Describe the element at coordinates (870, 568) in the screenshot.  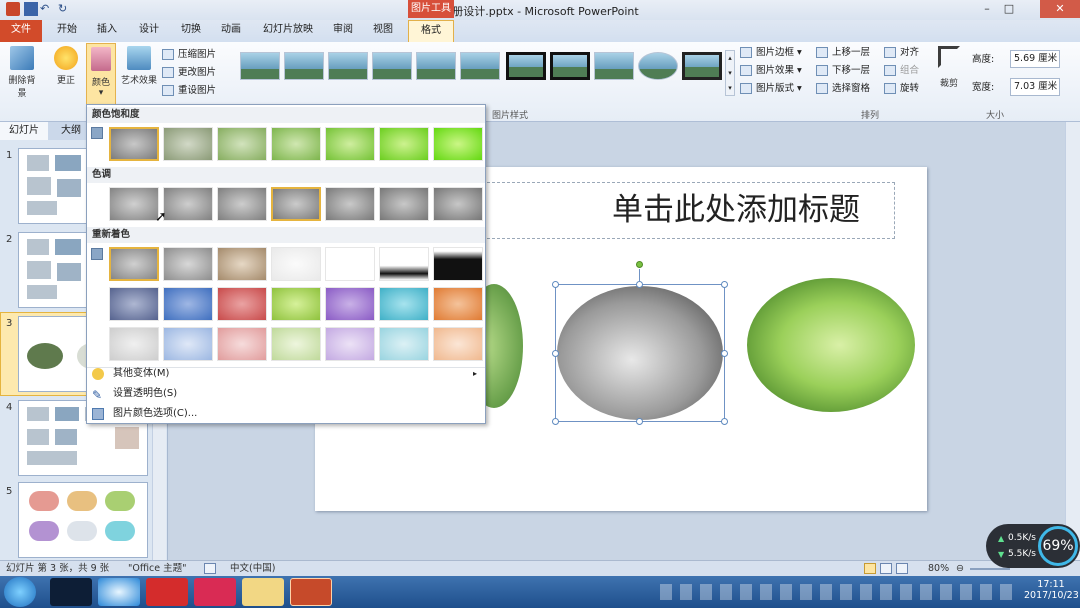
I see `normal-view-icon` at that location.